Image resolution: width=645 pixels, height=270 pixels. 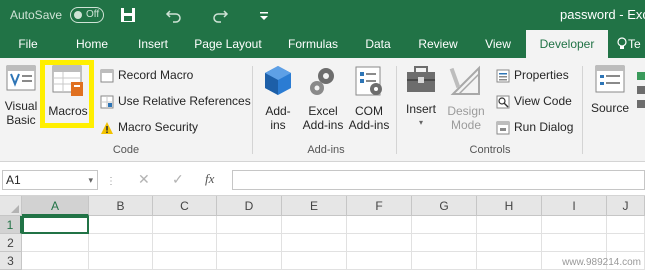 What do you see at coordinates (622, 43) in the screenshot?
I see `lightbulb-icon` at bounding box center [622, 43].